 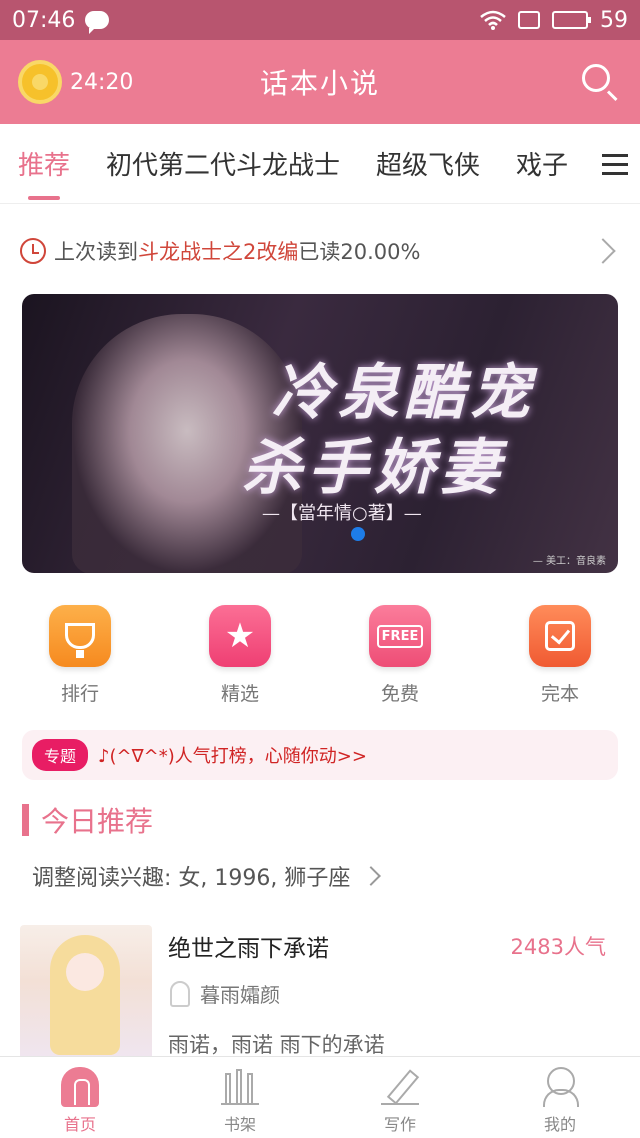 I want to click on free-tag-icon: FREE, so click(x=400, y=636).